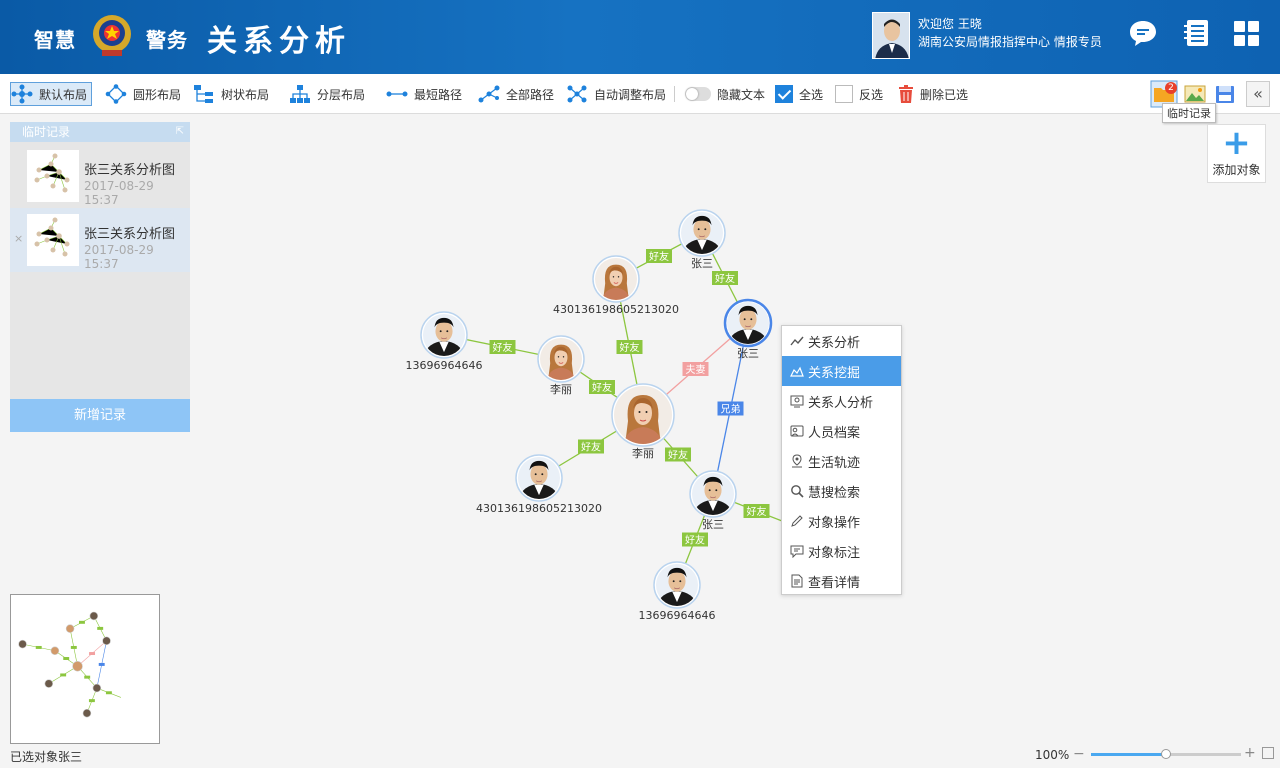 The width and height of the screenshot is (1280, 768). What do you see at coordinates (640, 37) in the screenshot?
I see `app-header: 智慧 警务 关系分析 欢迎您 王晓 湖南公安局情报指挥中心 情报专员` at bounding box center [640, 37].